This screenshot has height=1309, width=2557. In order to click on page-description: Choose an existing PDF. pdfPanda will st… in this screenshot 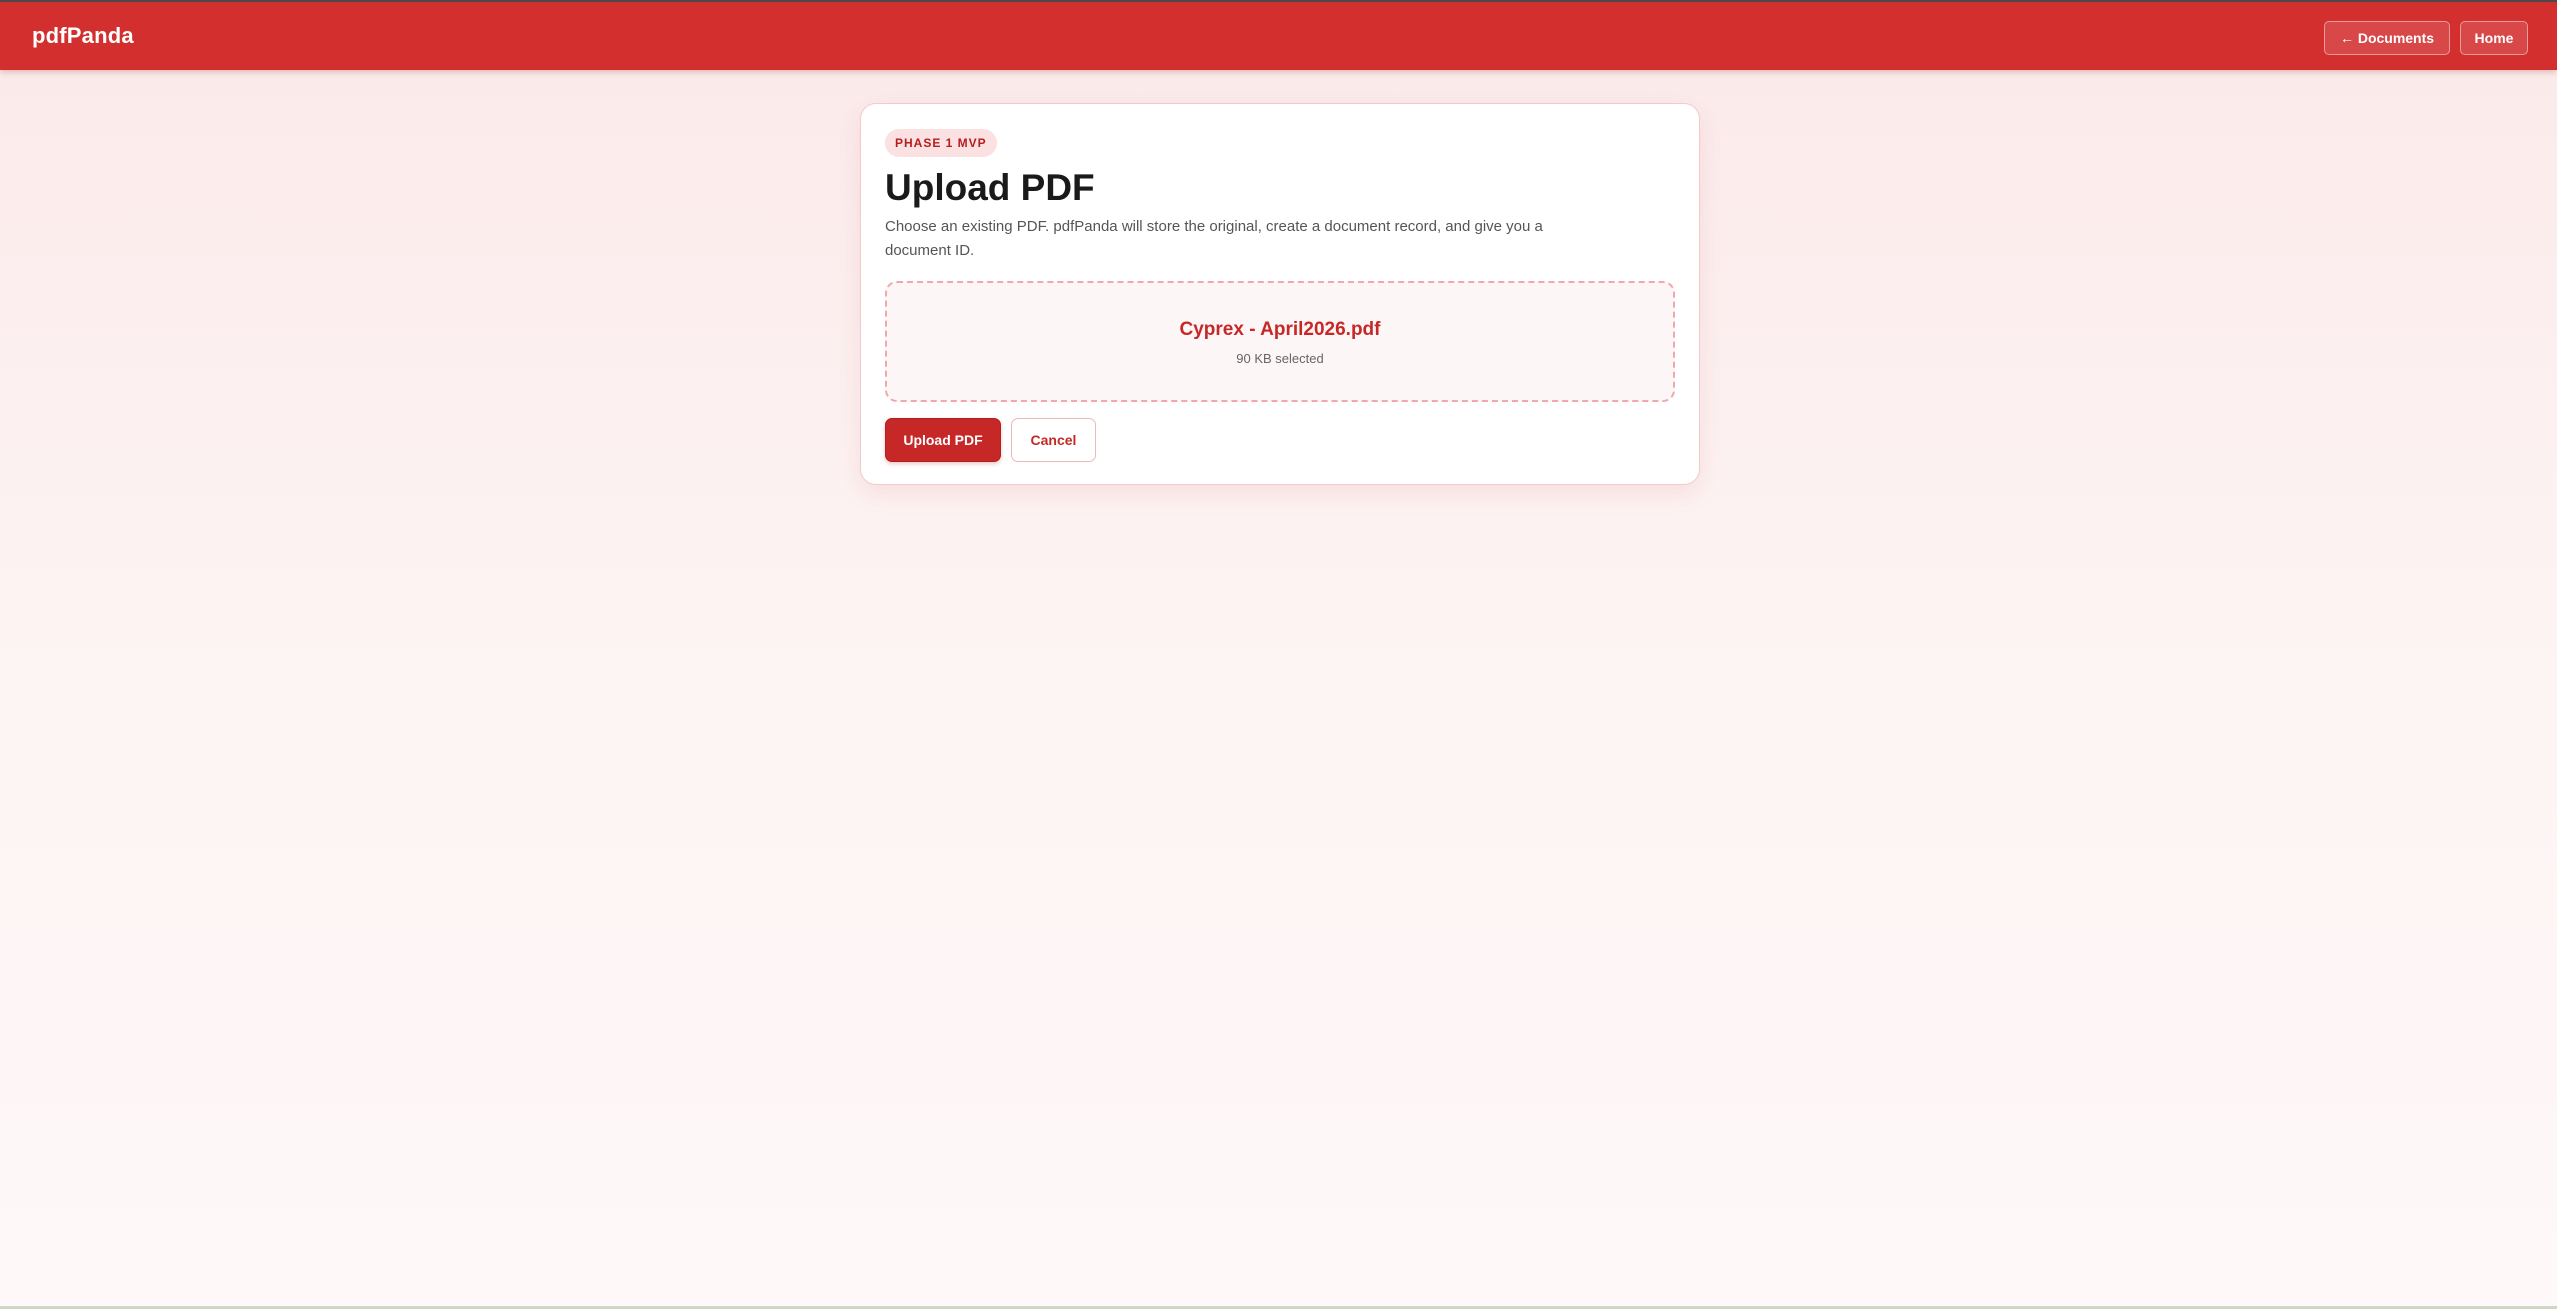, I will do `click(1214, 238)`.